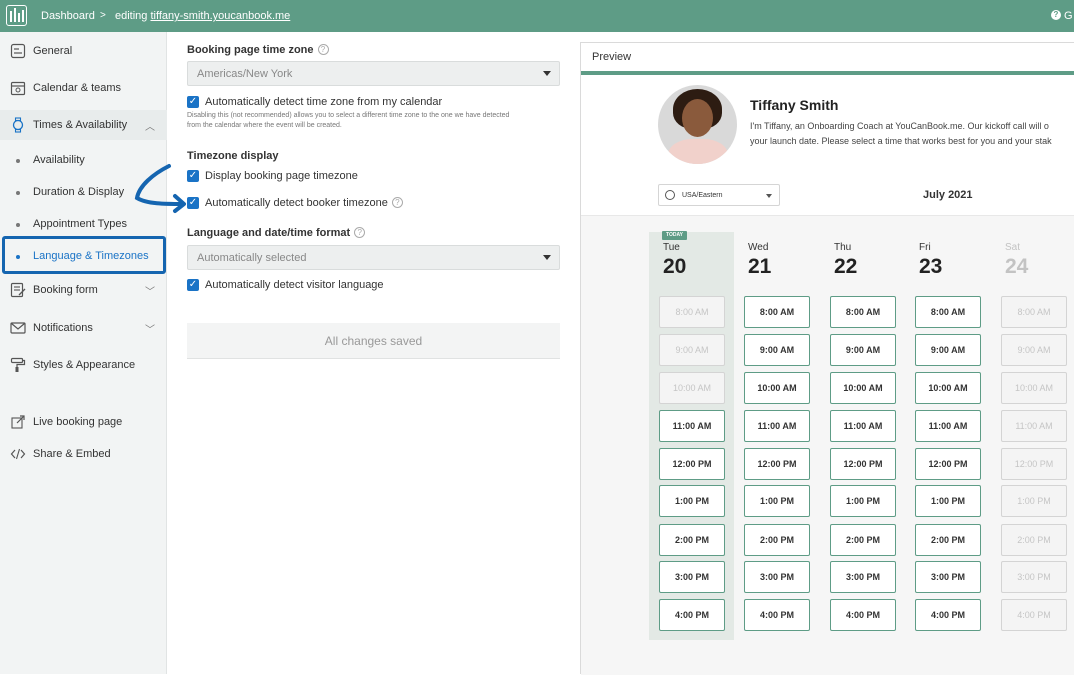 Image resolution: width=1074 pixels, height=675 pixels. Describe the element at coordinates (1068, 16) in the screenshot. I see `topbar-right-text: G` at that location.